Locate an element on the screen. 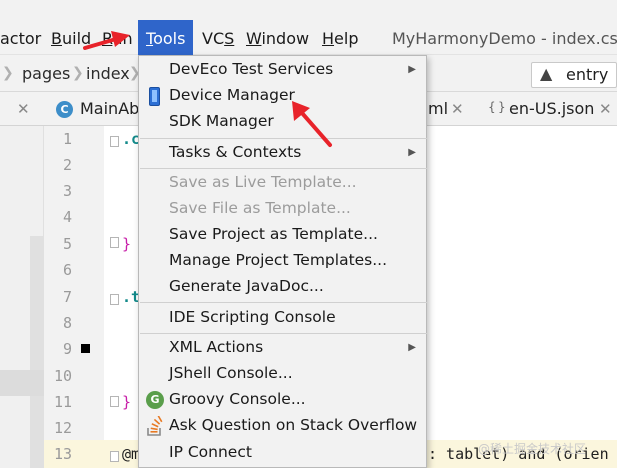 The width and height of the screenshot is (617, 468). line-number: 1 is located at coordinates (67, 139).